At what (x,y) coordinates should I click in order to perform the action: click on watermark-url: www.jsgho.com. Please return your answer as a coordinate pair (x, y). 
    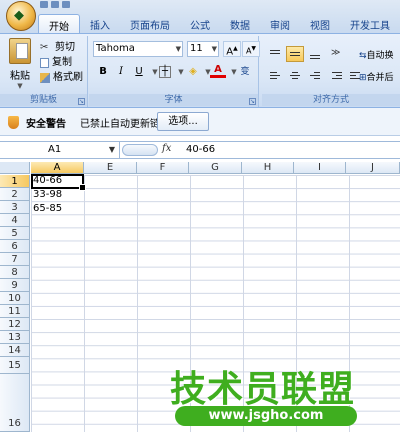
    Looking at the image, I should click on (266, 416).